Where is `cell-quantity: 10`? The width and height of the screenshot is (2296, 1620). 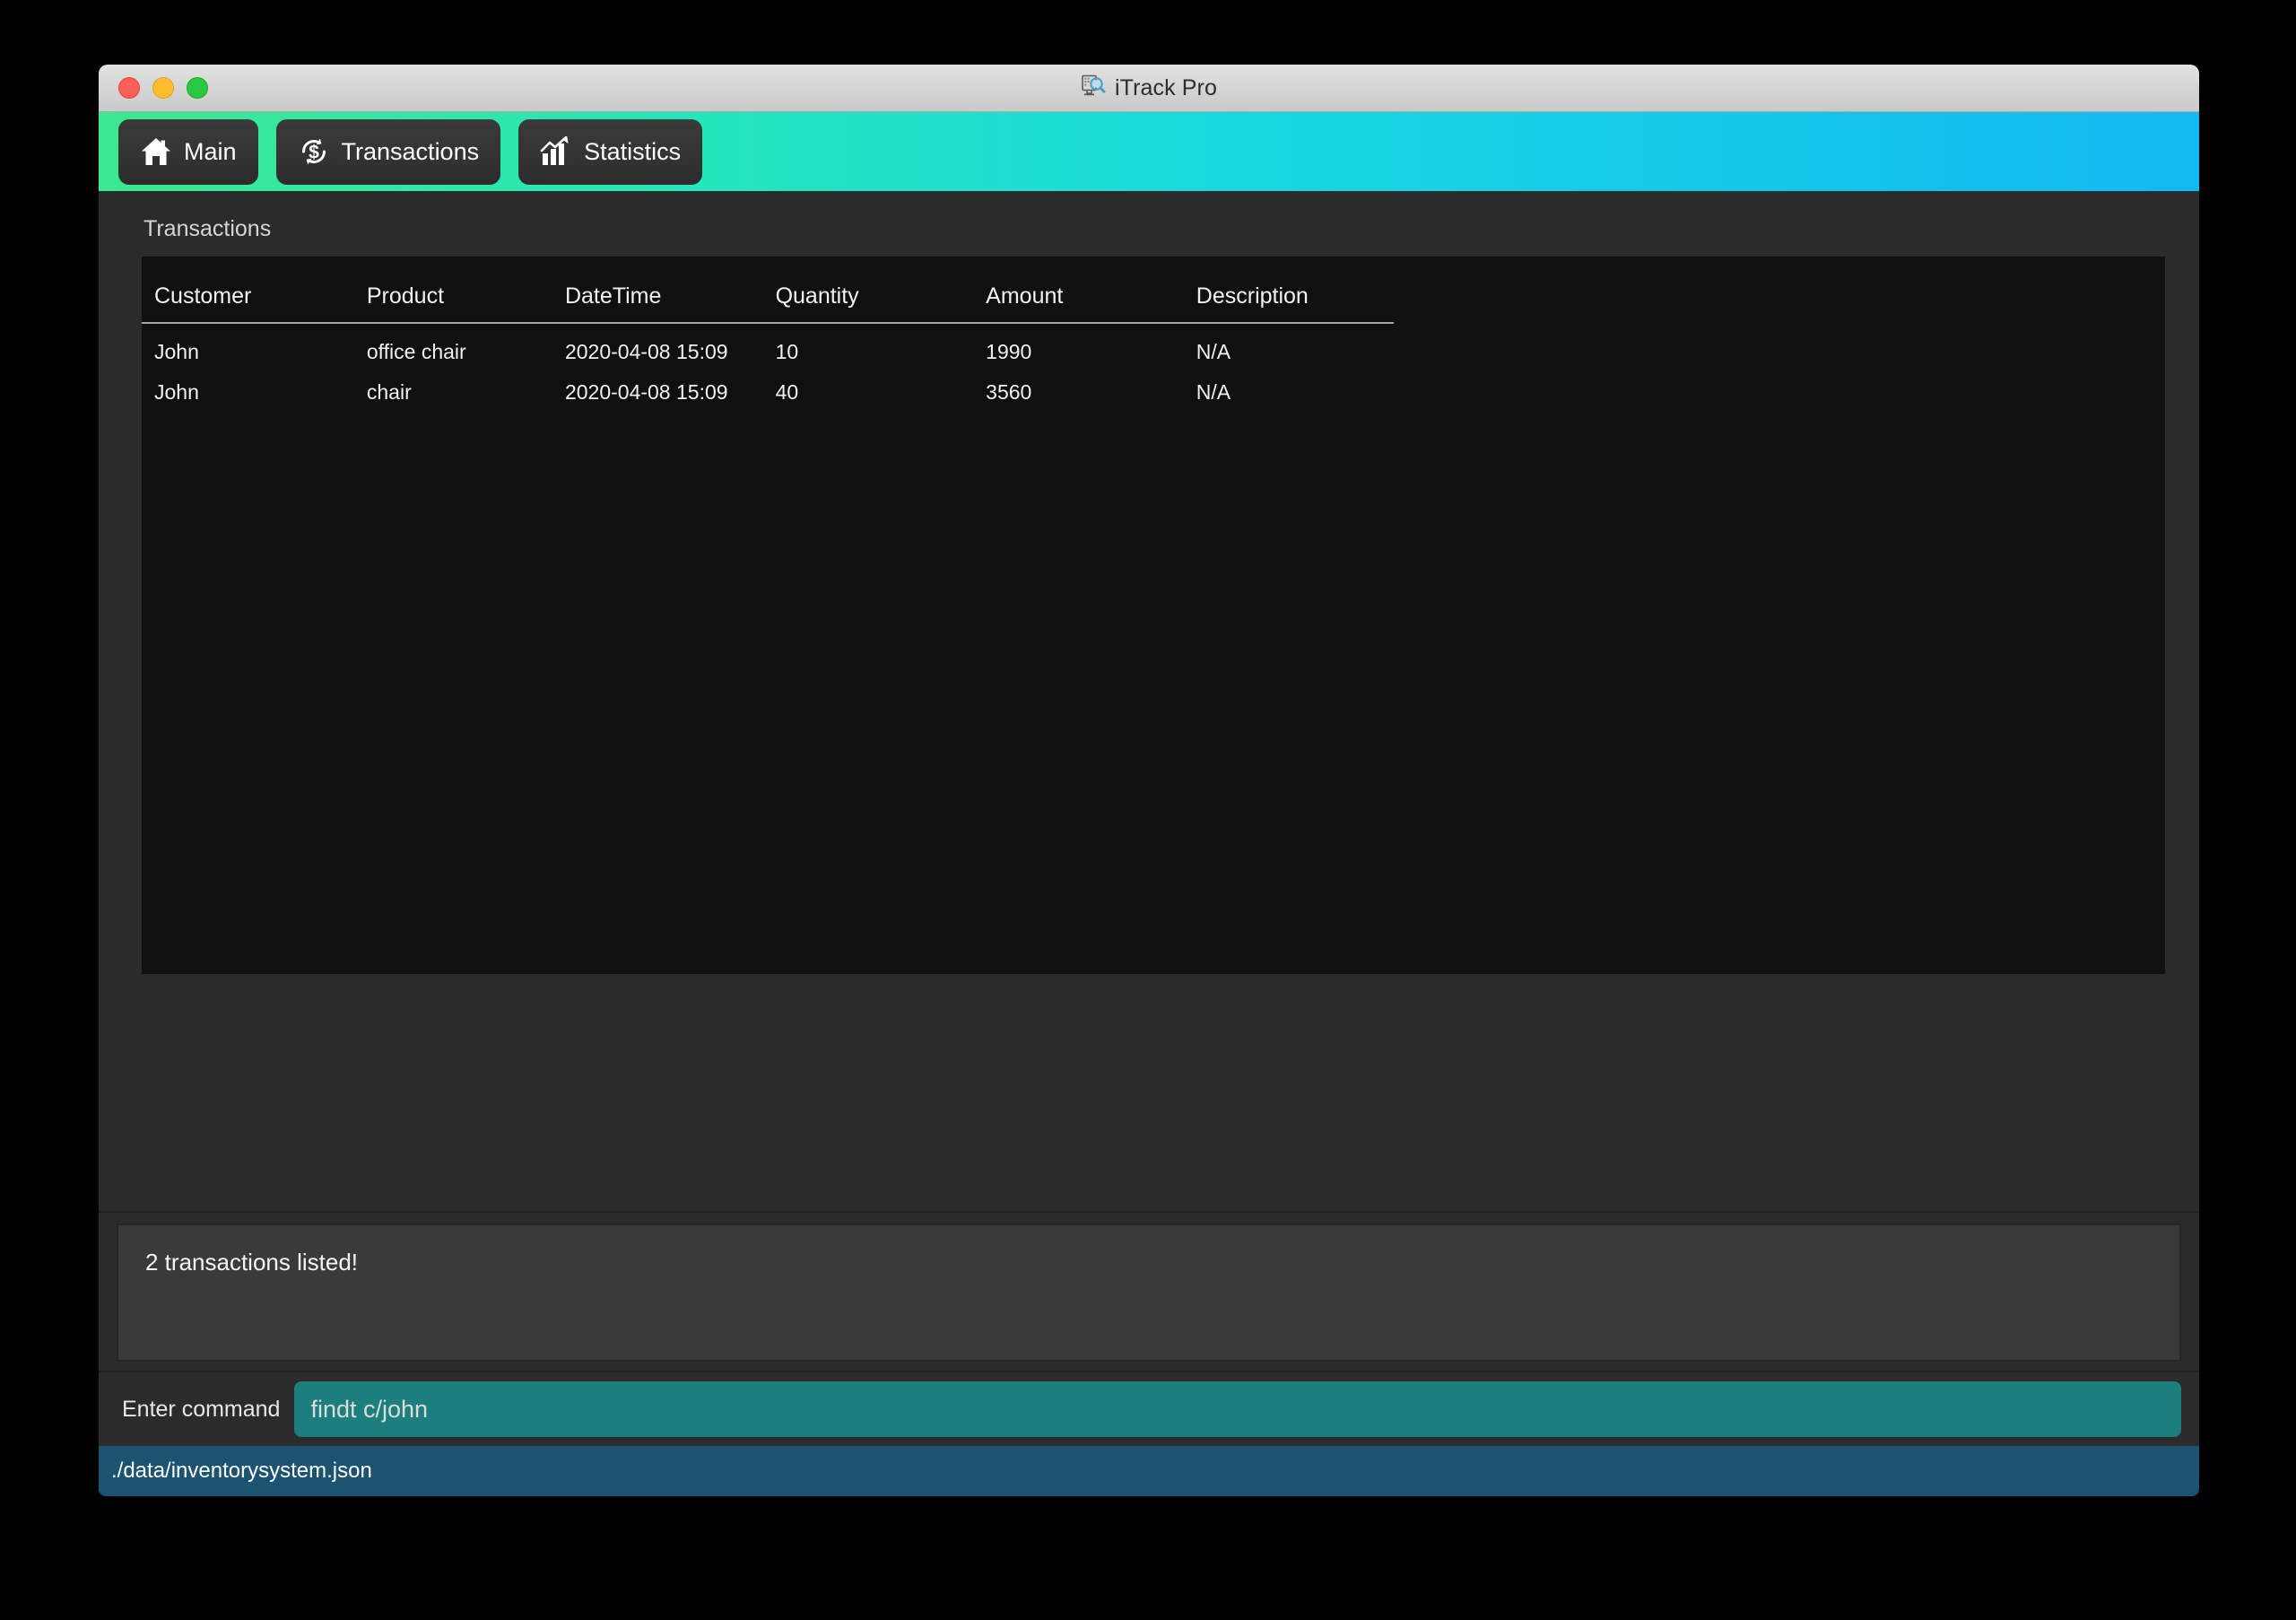 cell-quantity: 10 is located at coordinates (787, 351).